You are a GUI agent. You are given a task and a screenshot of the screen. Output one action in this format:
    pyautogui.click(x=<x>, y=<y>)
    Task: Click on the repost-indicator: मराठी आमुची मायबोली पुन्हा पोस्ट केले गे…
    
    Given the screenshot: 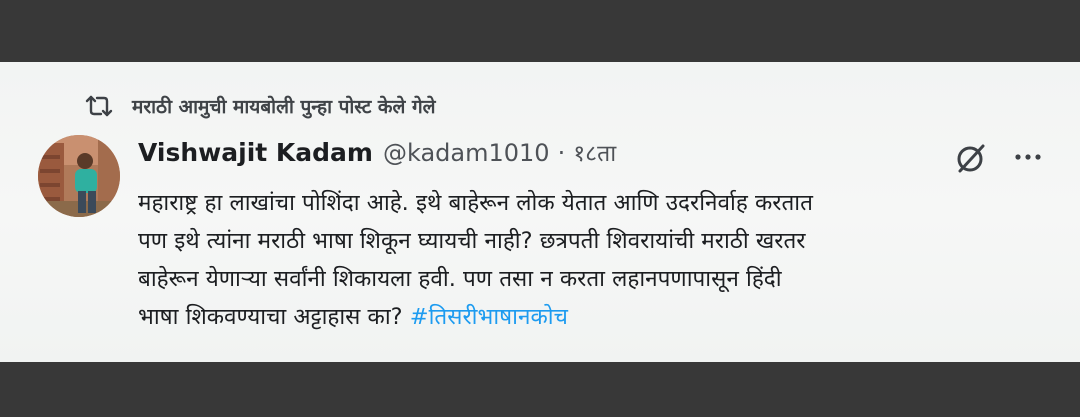 What is the action you would take?
    pyautogui.click(x=260, y=106)
    